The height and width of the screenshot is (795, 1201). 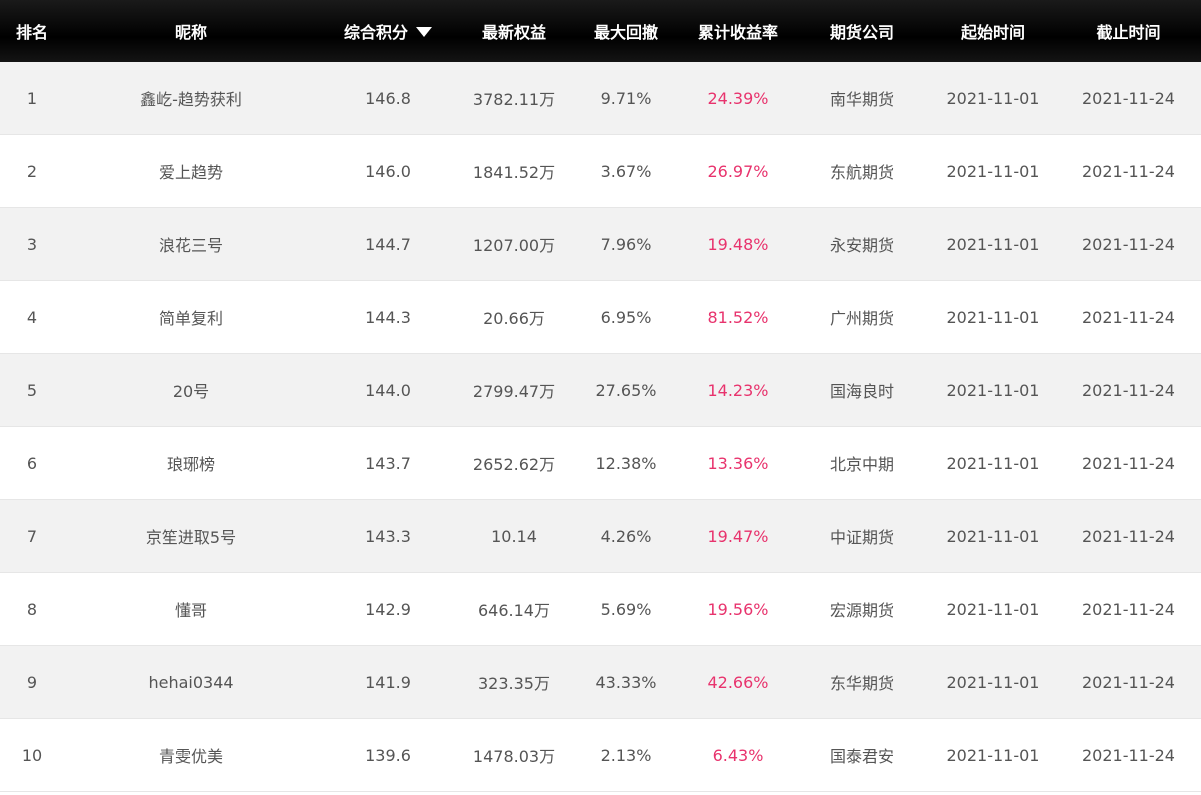 I want to click on name-cell: 浪花三号, so click(x=191, y=244).